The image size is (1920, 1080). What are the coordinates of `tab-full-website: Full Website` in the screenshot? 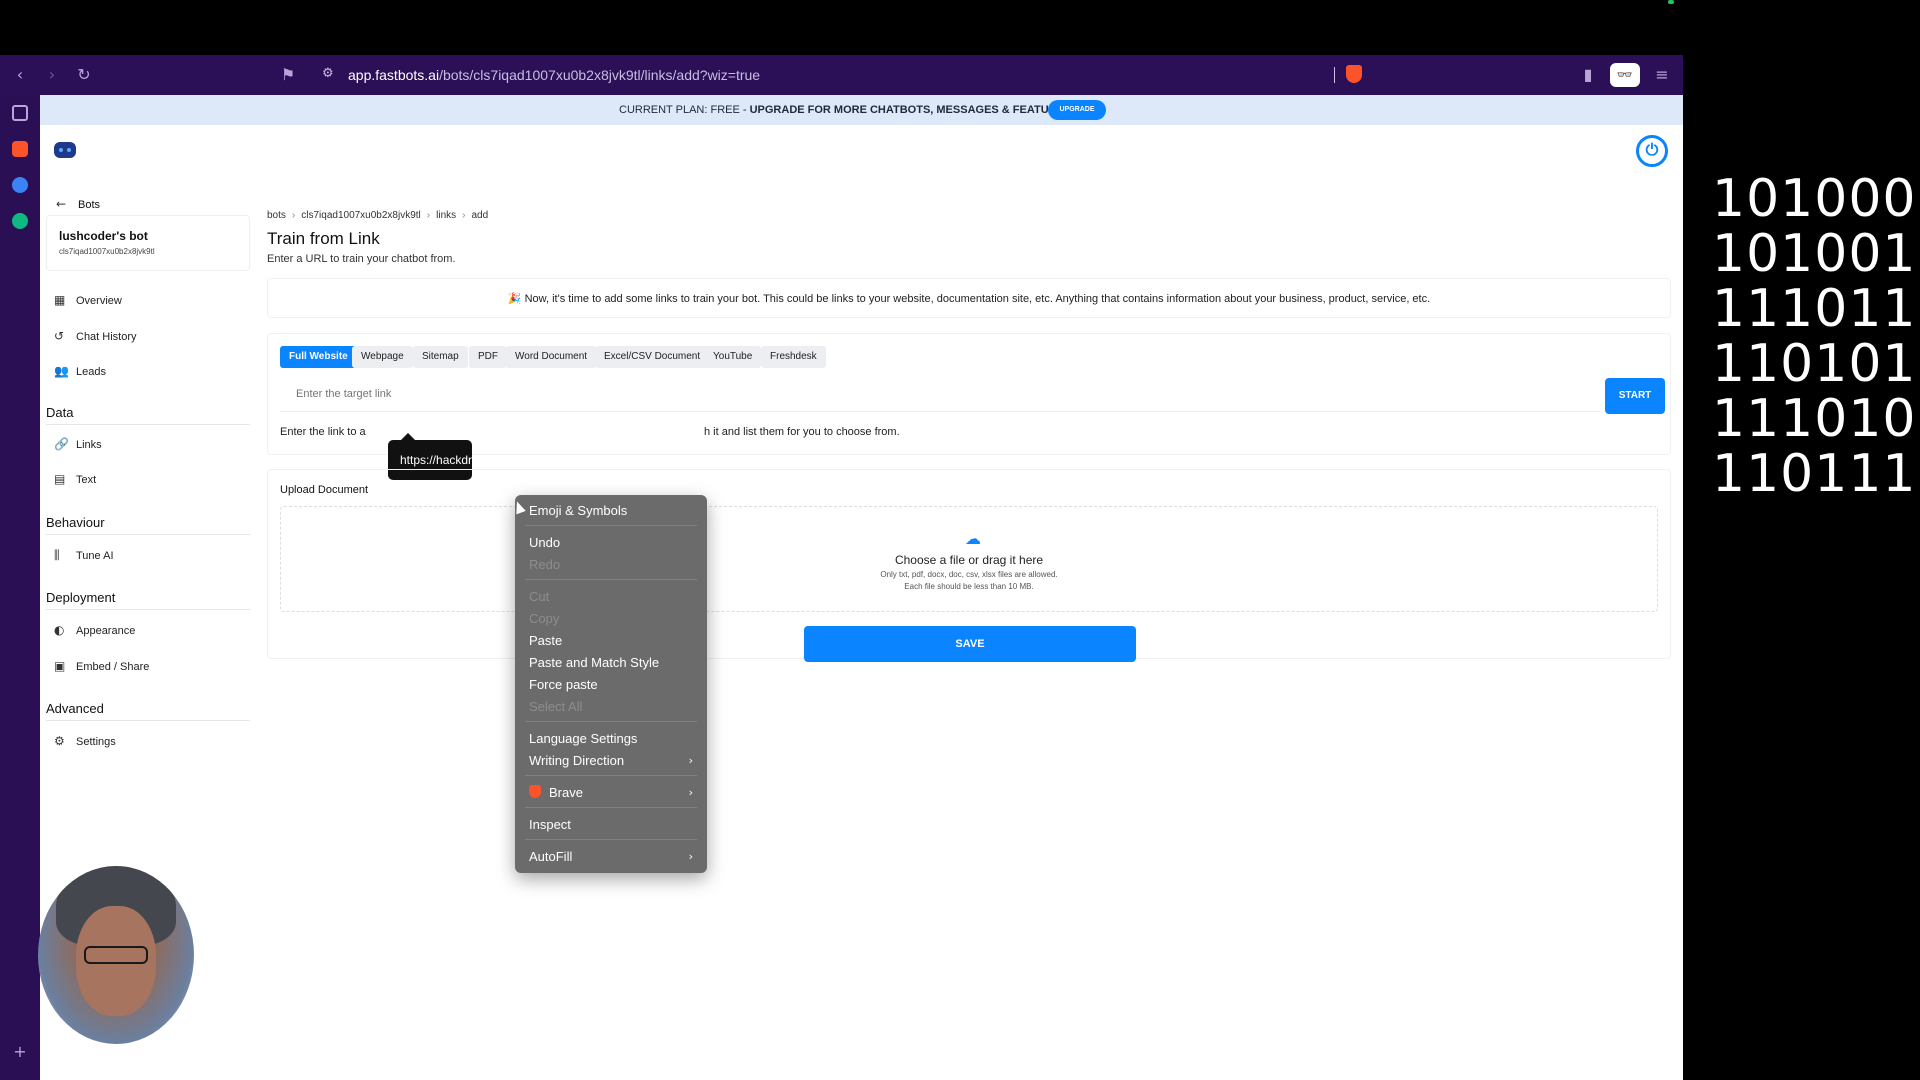 It's located at (318, 357).